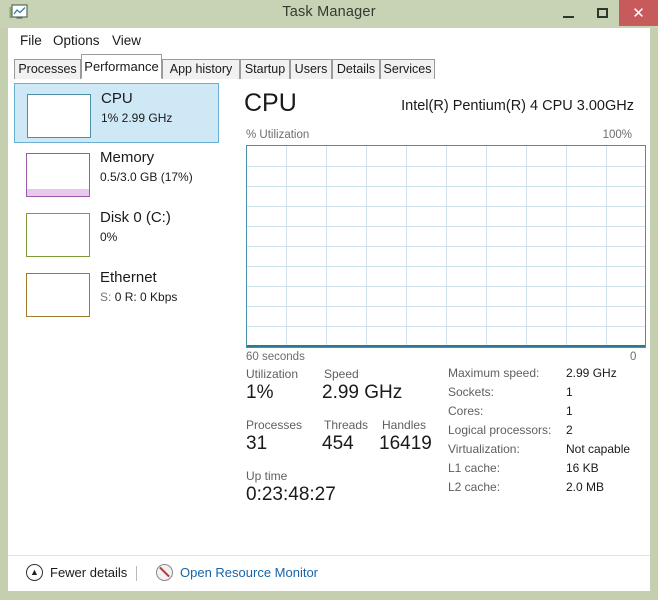  Describe the element at coordinates (260, 392) in the screenshot. I see `stat-value-utilization: 1%` at that location.